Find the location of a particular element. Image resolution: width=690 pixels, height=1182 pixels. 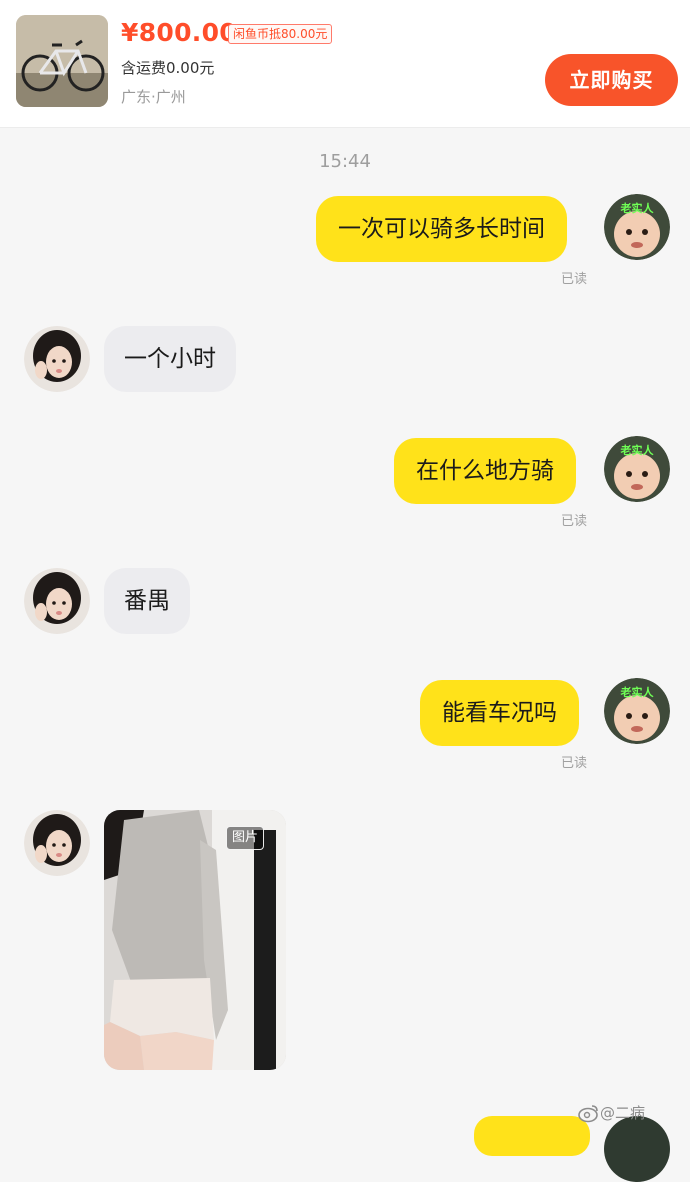

price: ¥800.00 is located at coordinates (179, 32).